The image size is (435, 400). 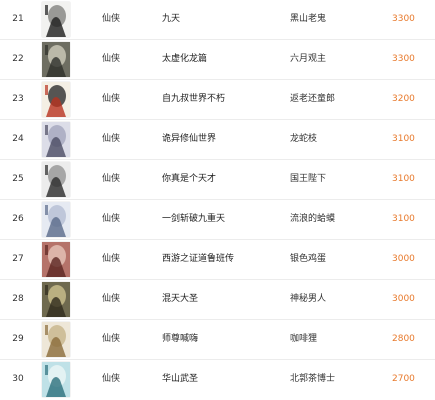 What do you see at coordinates (18, 59) in the screenshot?
I see `rank-number: 22` at bounding box center [18, 59].